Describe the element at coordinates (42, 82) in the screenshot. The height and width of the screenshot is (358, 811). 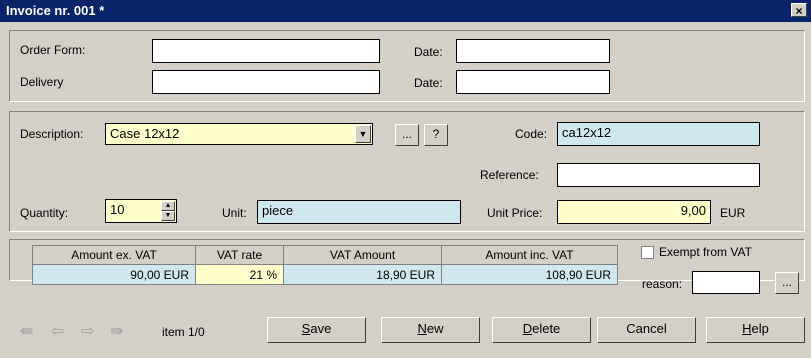
I see `delivery-label: Delivery` at that location.